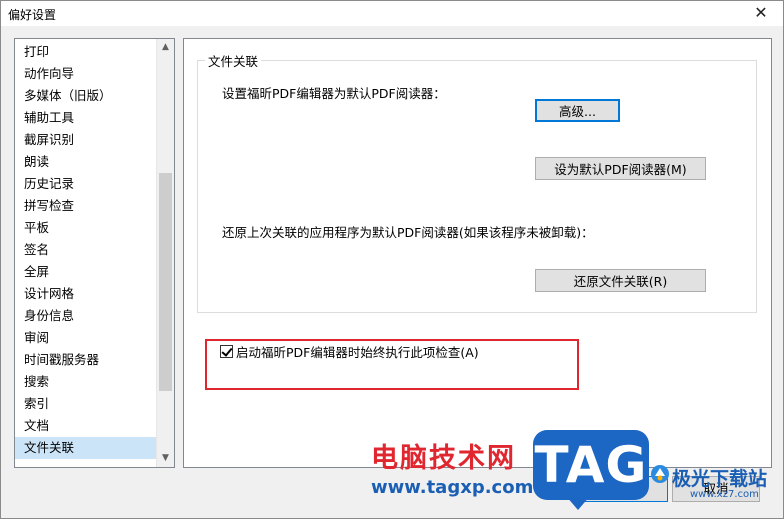  I want to click on default-reader-text: 设置福昕PDF编辑器为默认PDF阅读器：, so click(334, 93).